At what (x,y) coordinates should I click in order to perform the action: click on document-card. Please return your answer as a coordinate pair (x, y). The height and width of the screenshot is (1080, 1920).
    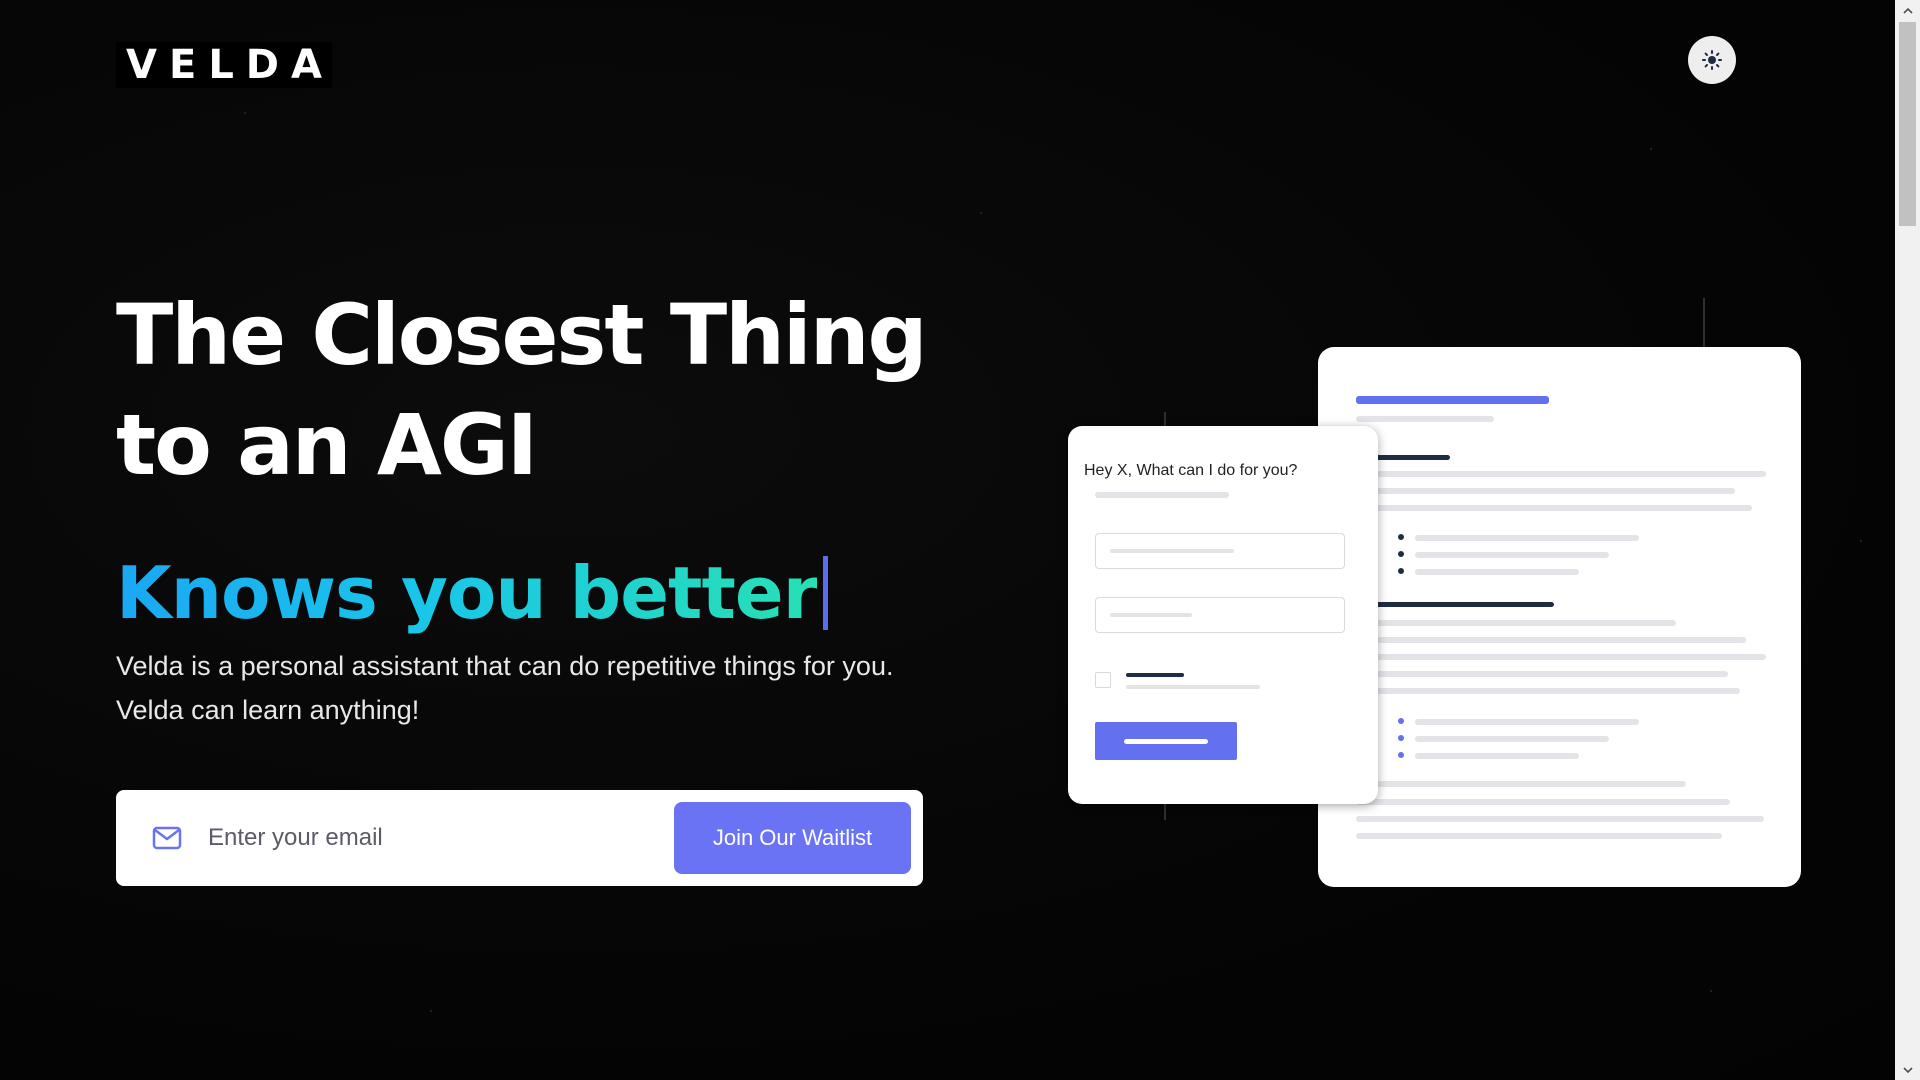
    Looking at the image, I should click on (1559, 617).